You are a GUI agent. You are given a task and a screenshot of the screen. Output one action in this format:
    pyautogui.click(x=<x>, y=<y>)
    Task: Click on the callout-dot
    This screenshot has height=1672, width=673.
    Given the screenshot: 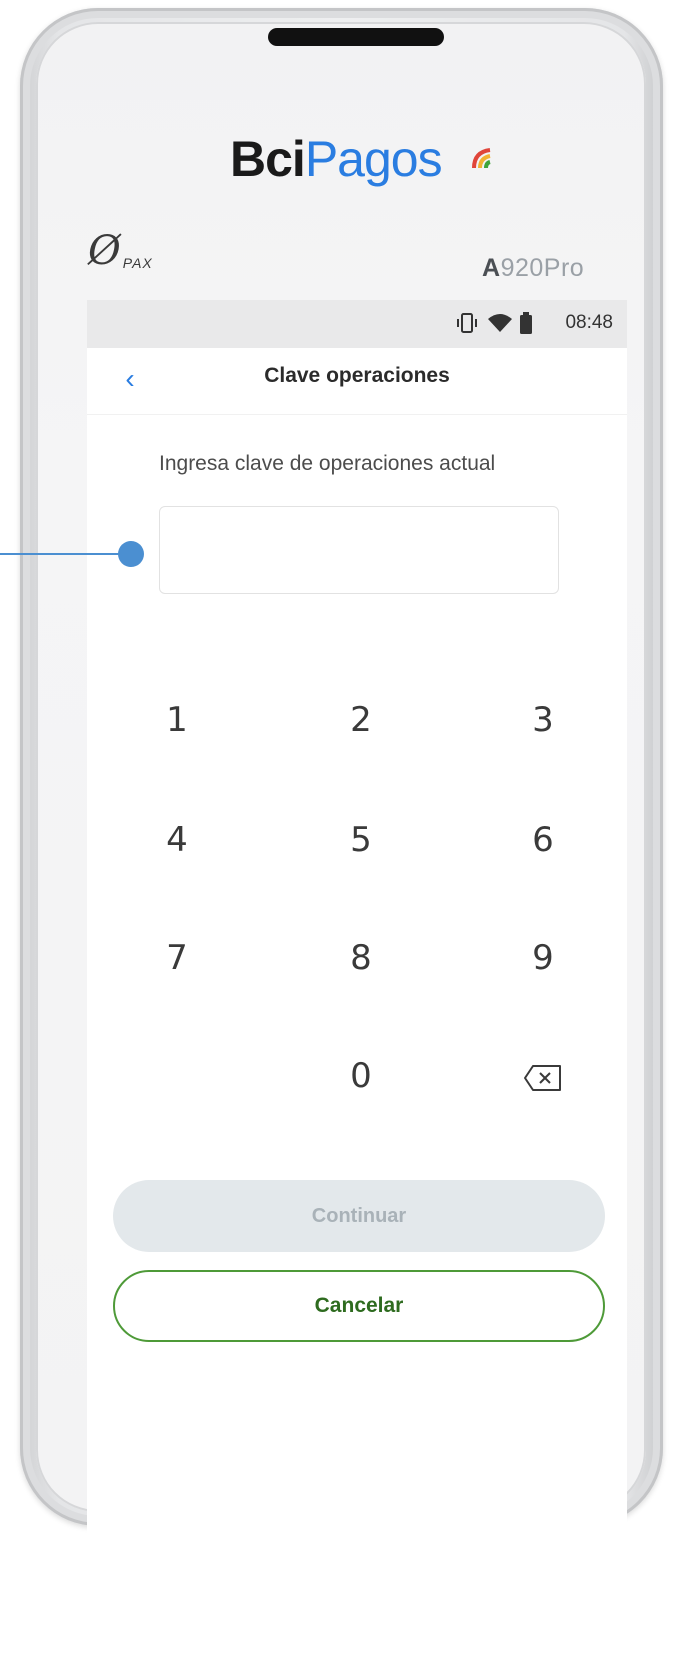 What is the action you would take?
    pyautogui.click(x=131, y=554)
    